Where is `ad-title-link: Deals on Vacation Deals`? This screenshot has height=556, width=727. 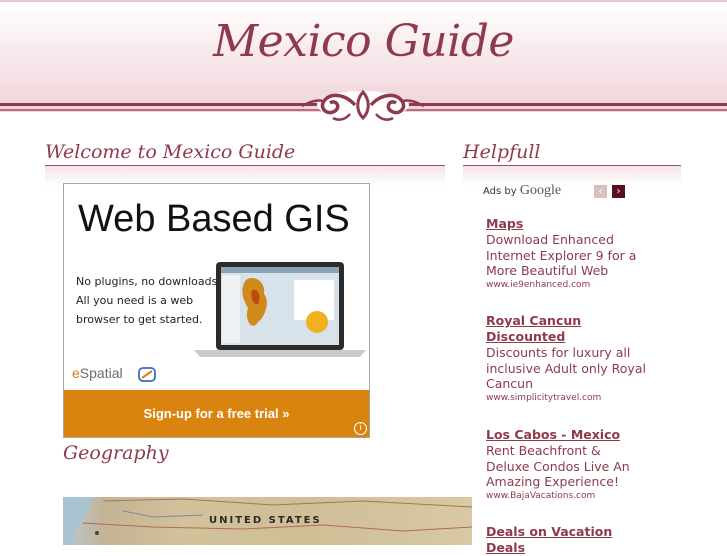
ad-title-link: Deals on Vacation Deals is located at coordinates (566, 540).